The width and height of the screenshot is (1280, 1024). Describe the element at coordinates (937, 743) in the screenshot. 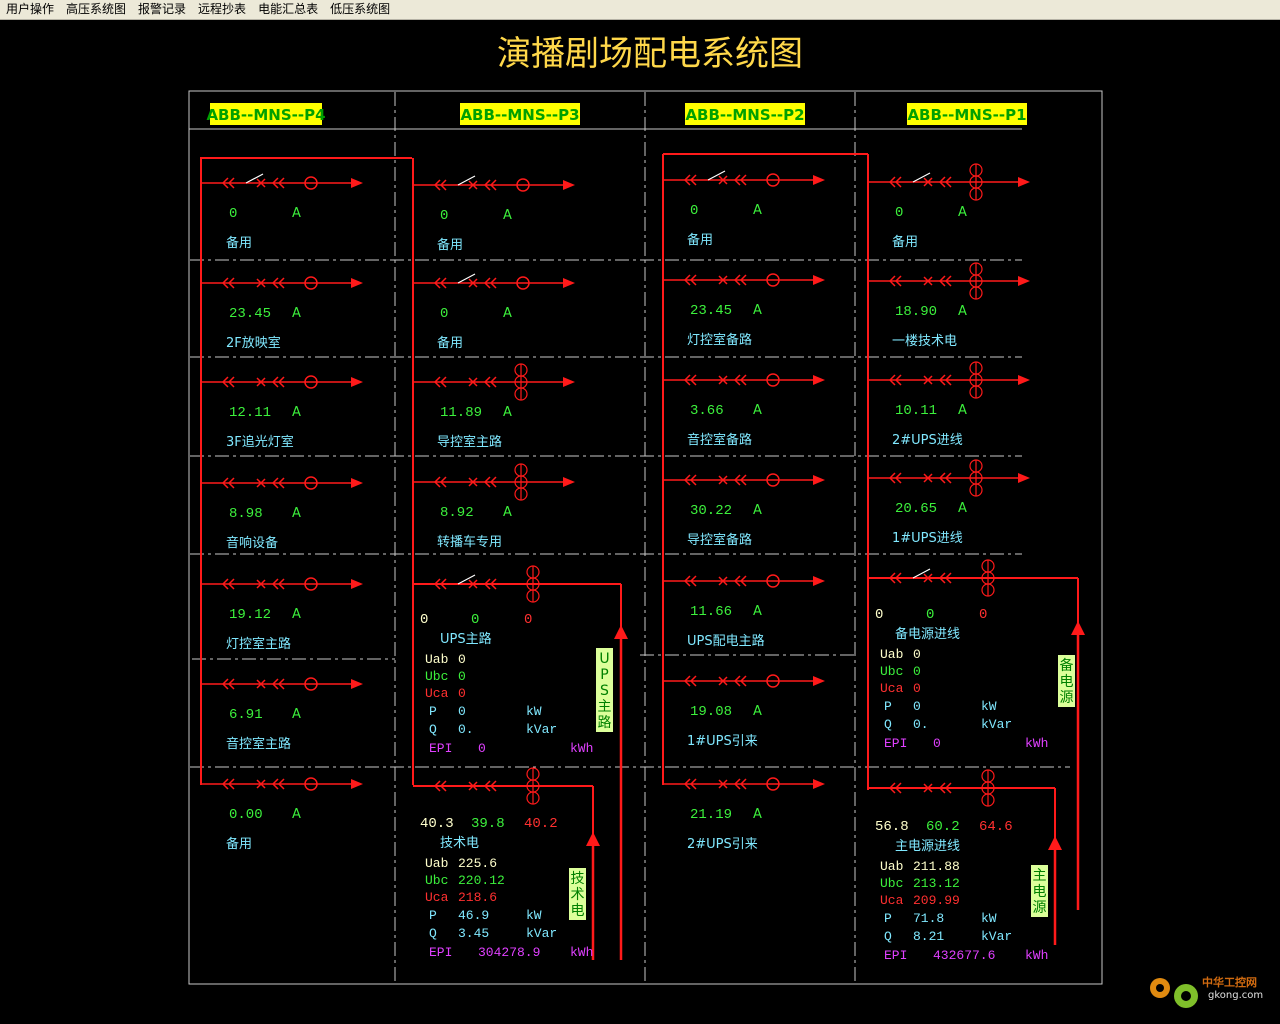

I see `value-epi: 0` at that location.